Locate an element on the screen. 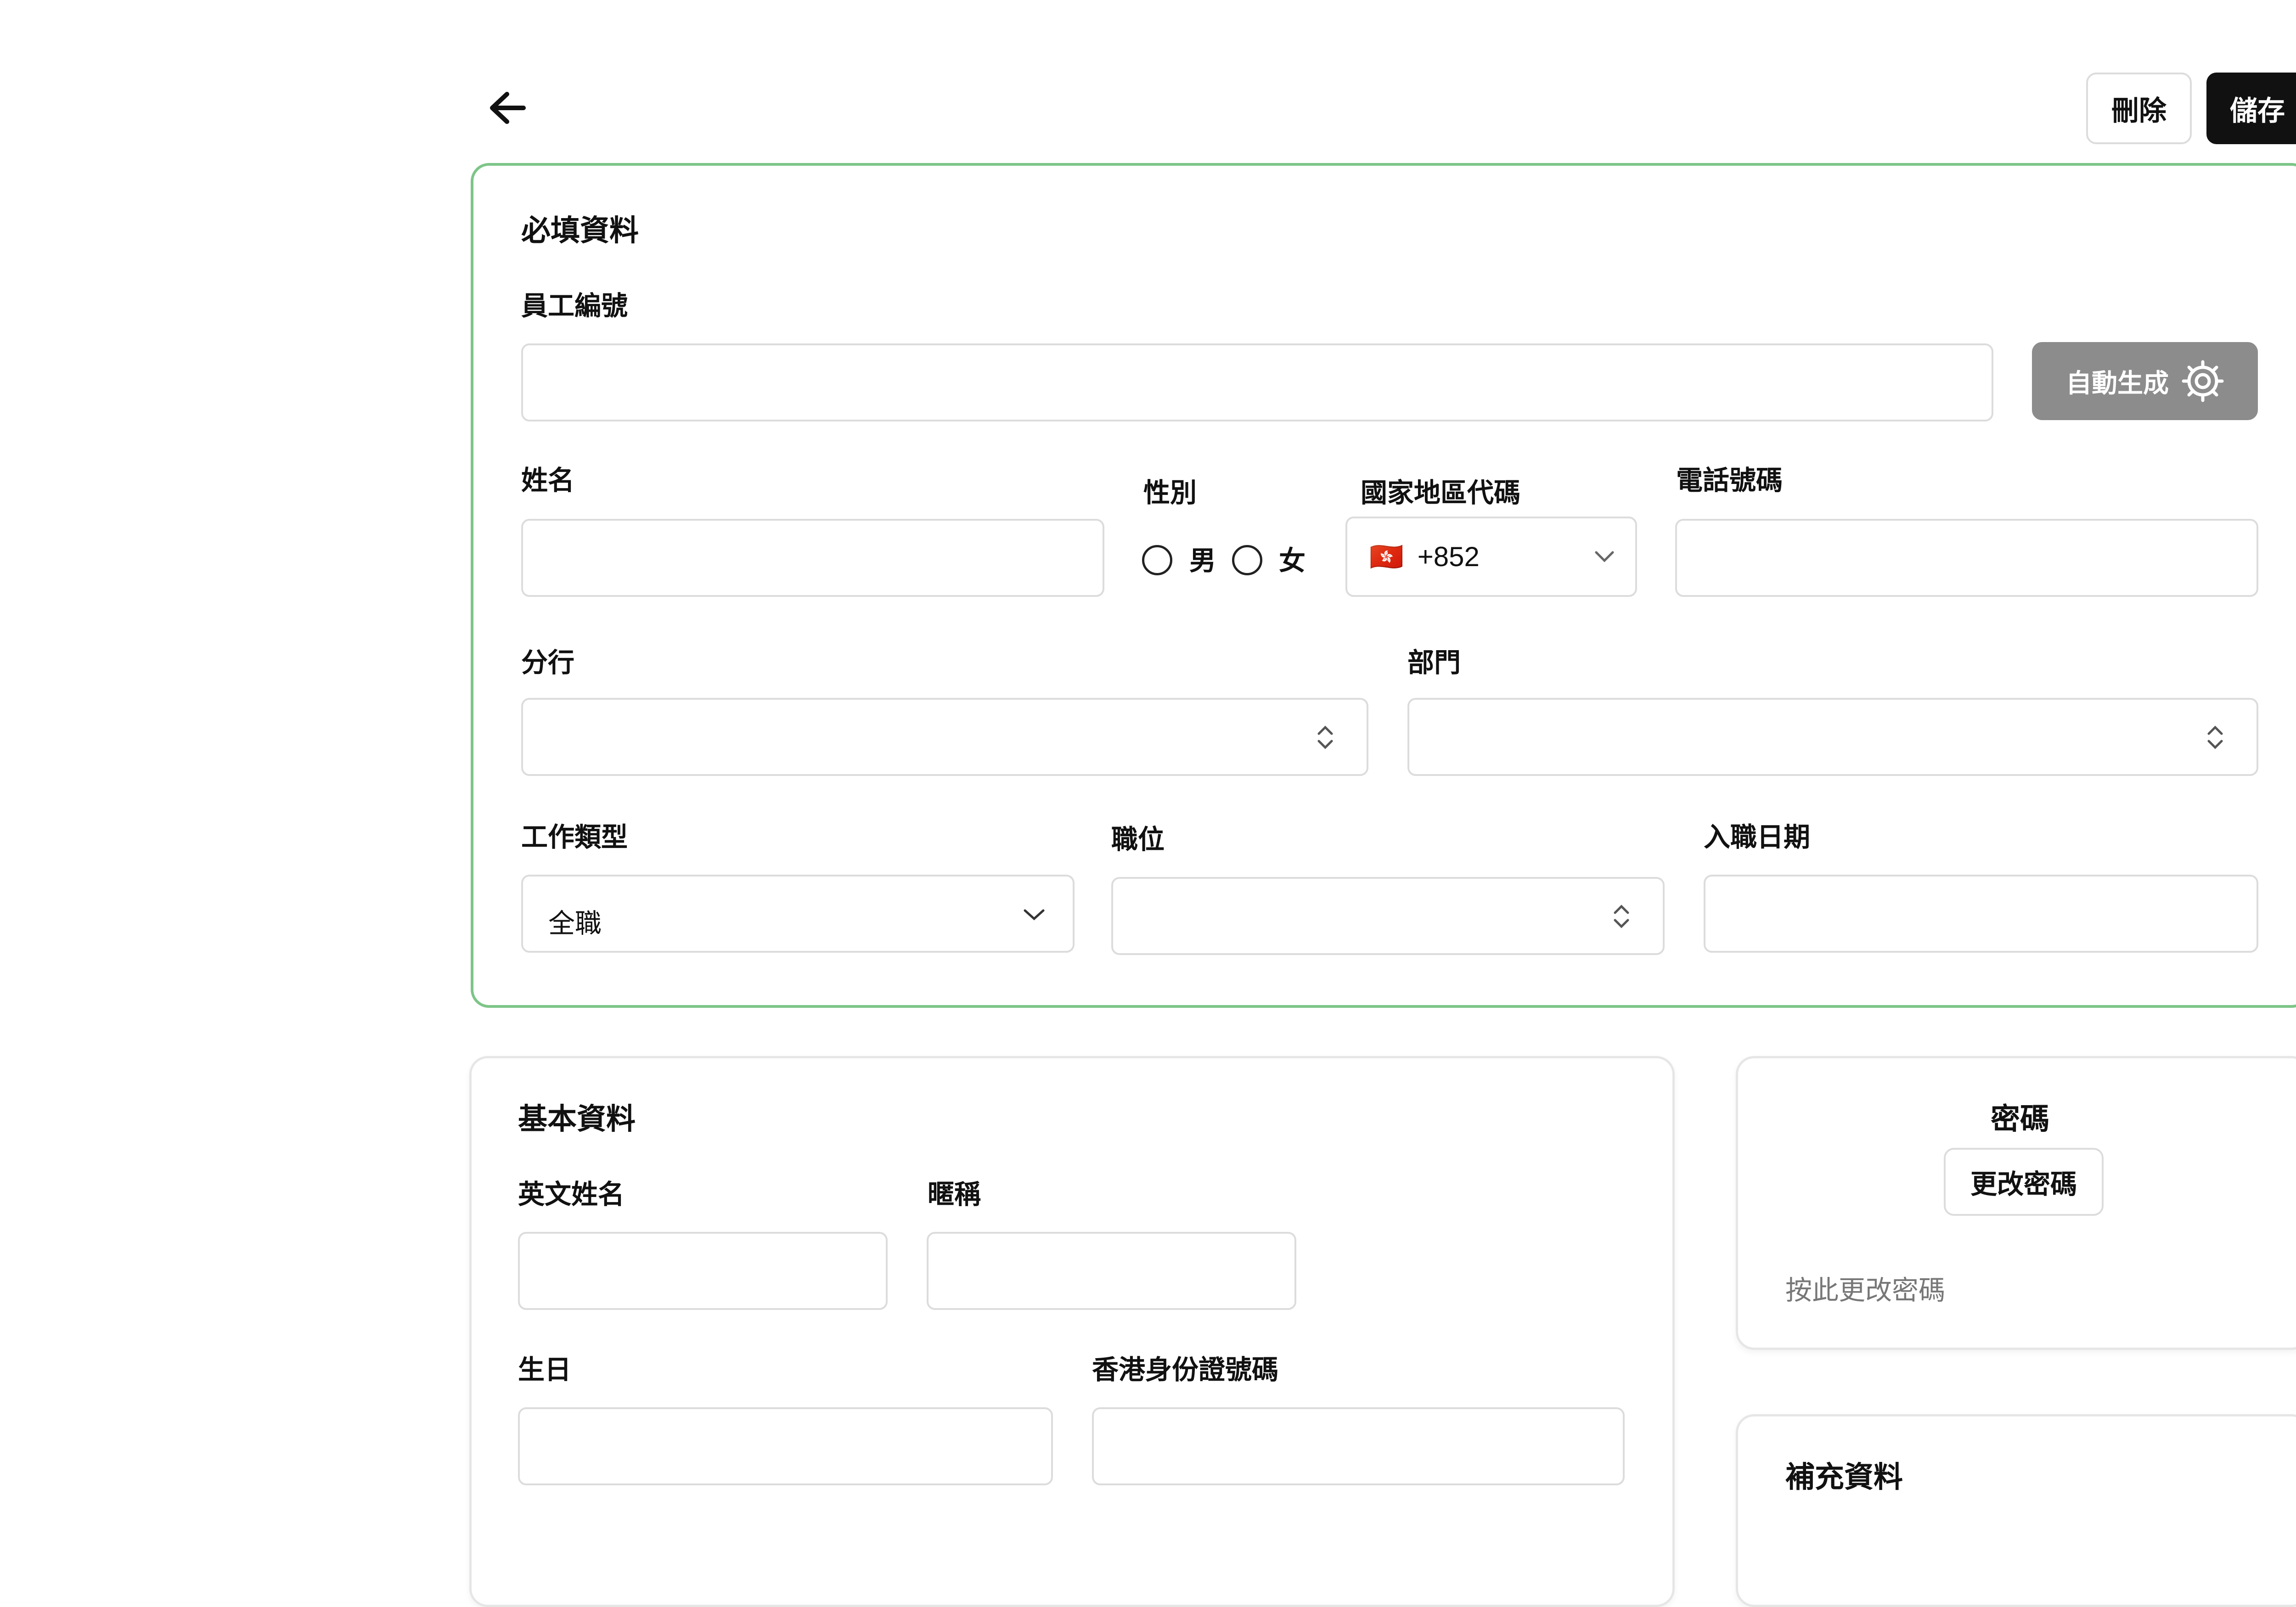  password-title: 密碼 is located at coordinates (2020, 1118).